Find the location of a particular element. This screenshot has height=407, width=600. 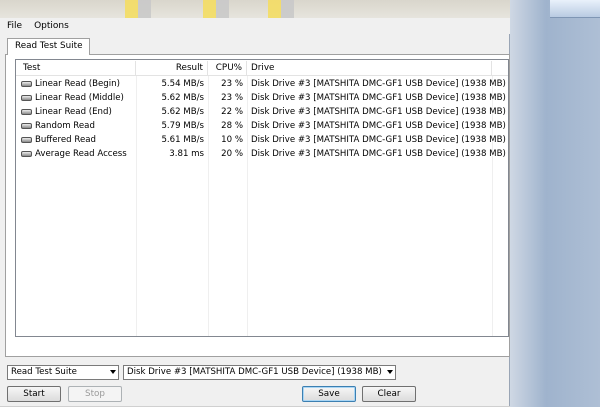

tab-read-test-suite: Read Test Suite is located at coordinates (49, 46).